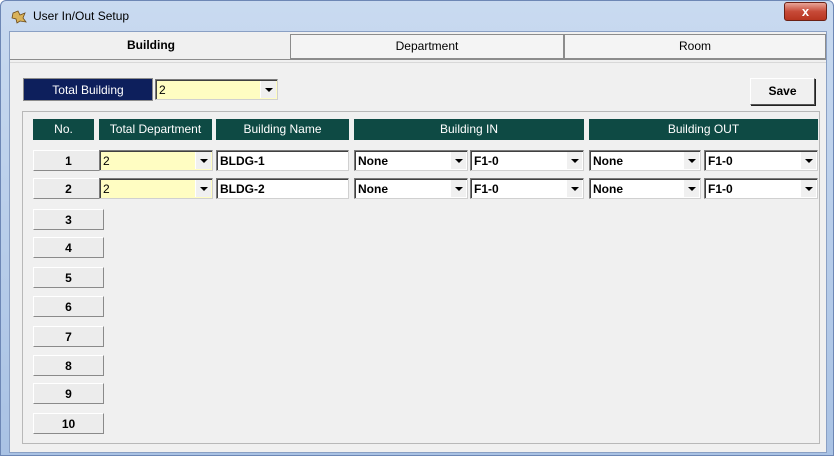  Describe the element at coordinates (282, 129) in the screenshot. I see `header-building-name: Building Name` at that location.